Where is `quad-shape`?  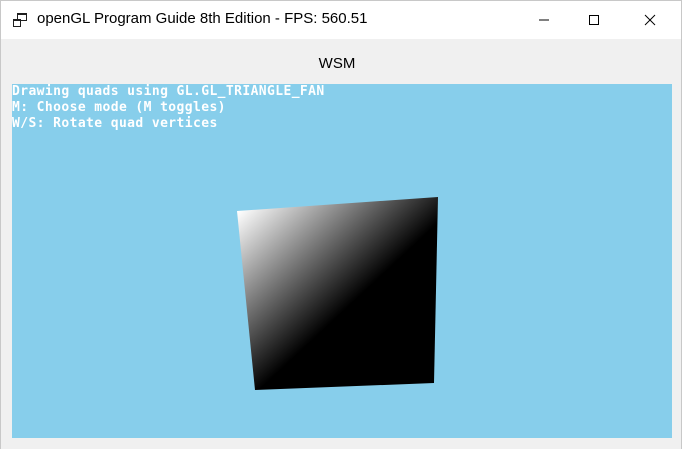 quad-shape is located at coordinates (337, 293).